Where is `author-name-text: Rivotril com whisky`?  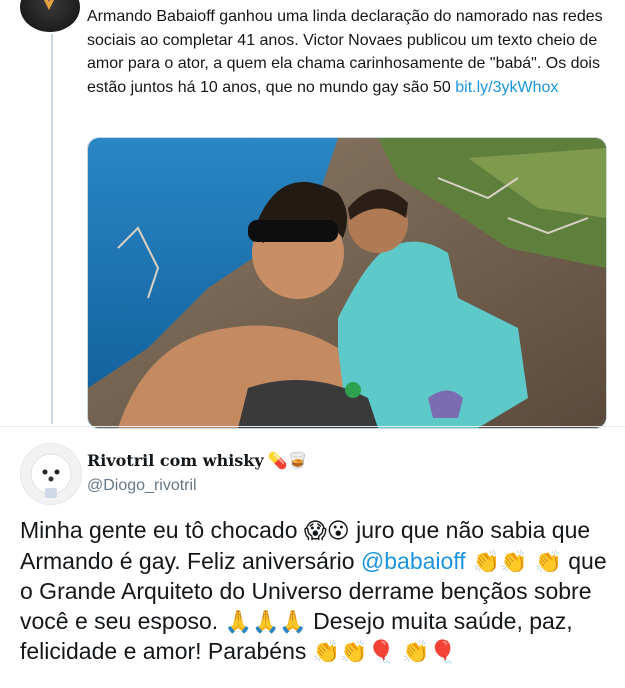 author-name-text: Rivotril com whisky is located at coordinates (175, 460).